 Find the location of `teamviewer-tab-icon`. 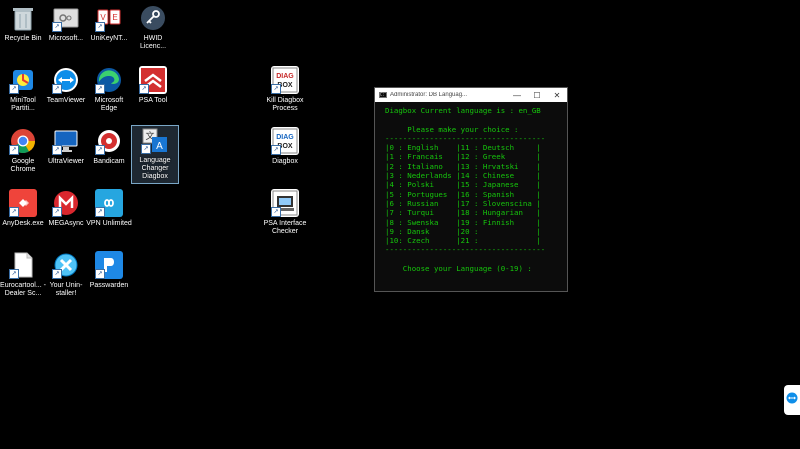

teamviewer-tab-icon is located at coordinates (792, 400).